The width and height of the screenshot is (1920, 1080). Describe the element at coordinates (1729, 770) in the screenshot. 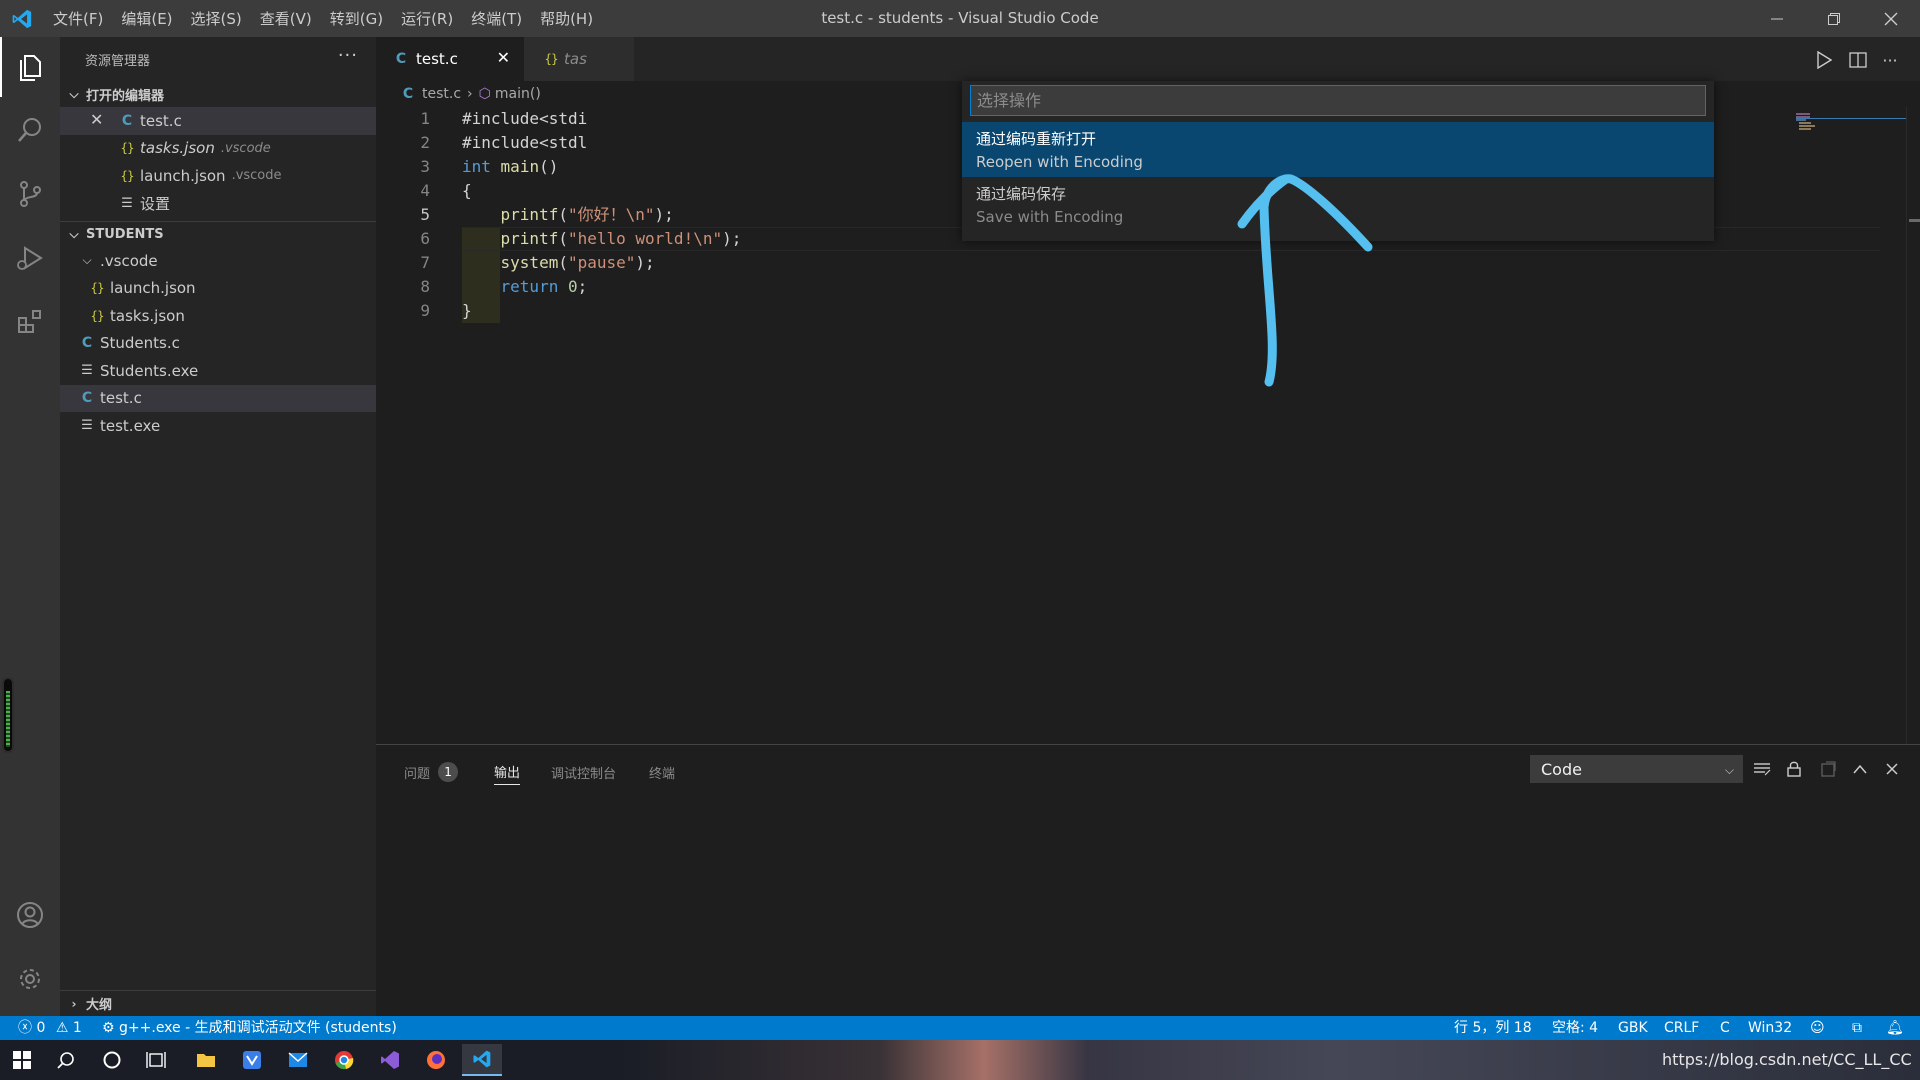

I see `chevron-down-icon: ⌵` at that location.